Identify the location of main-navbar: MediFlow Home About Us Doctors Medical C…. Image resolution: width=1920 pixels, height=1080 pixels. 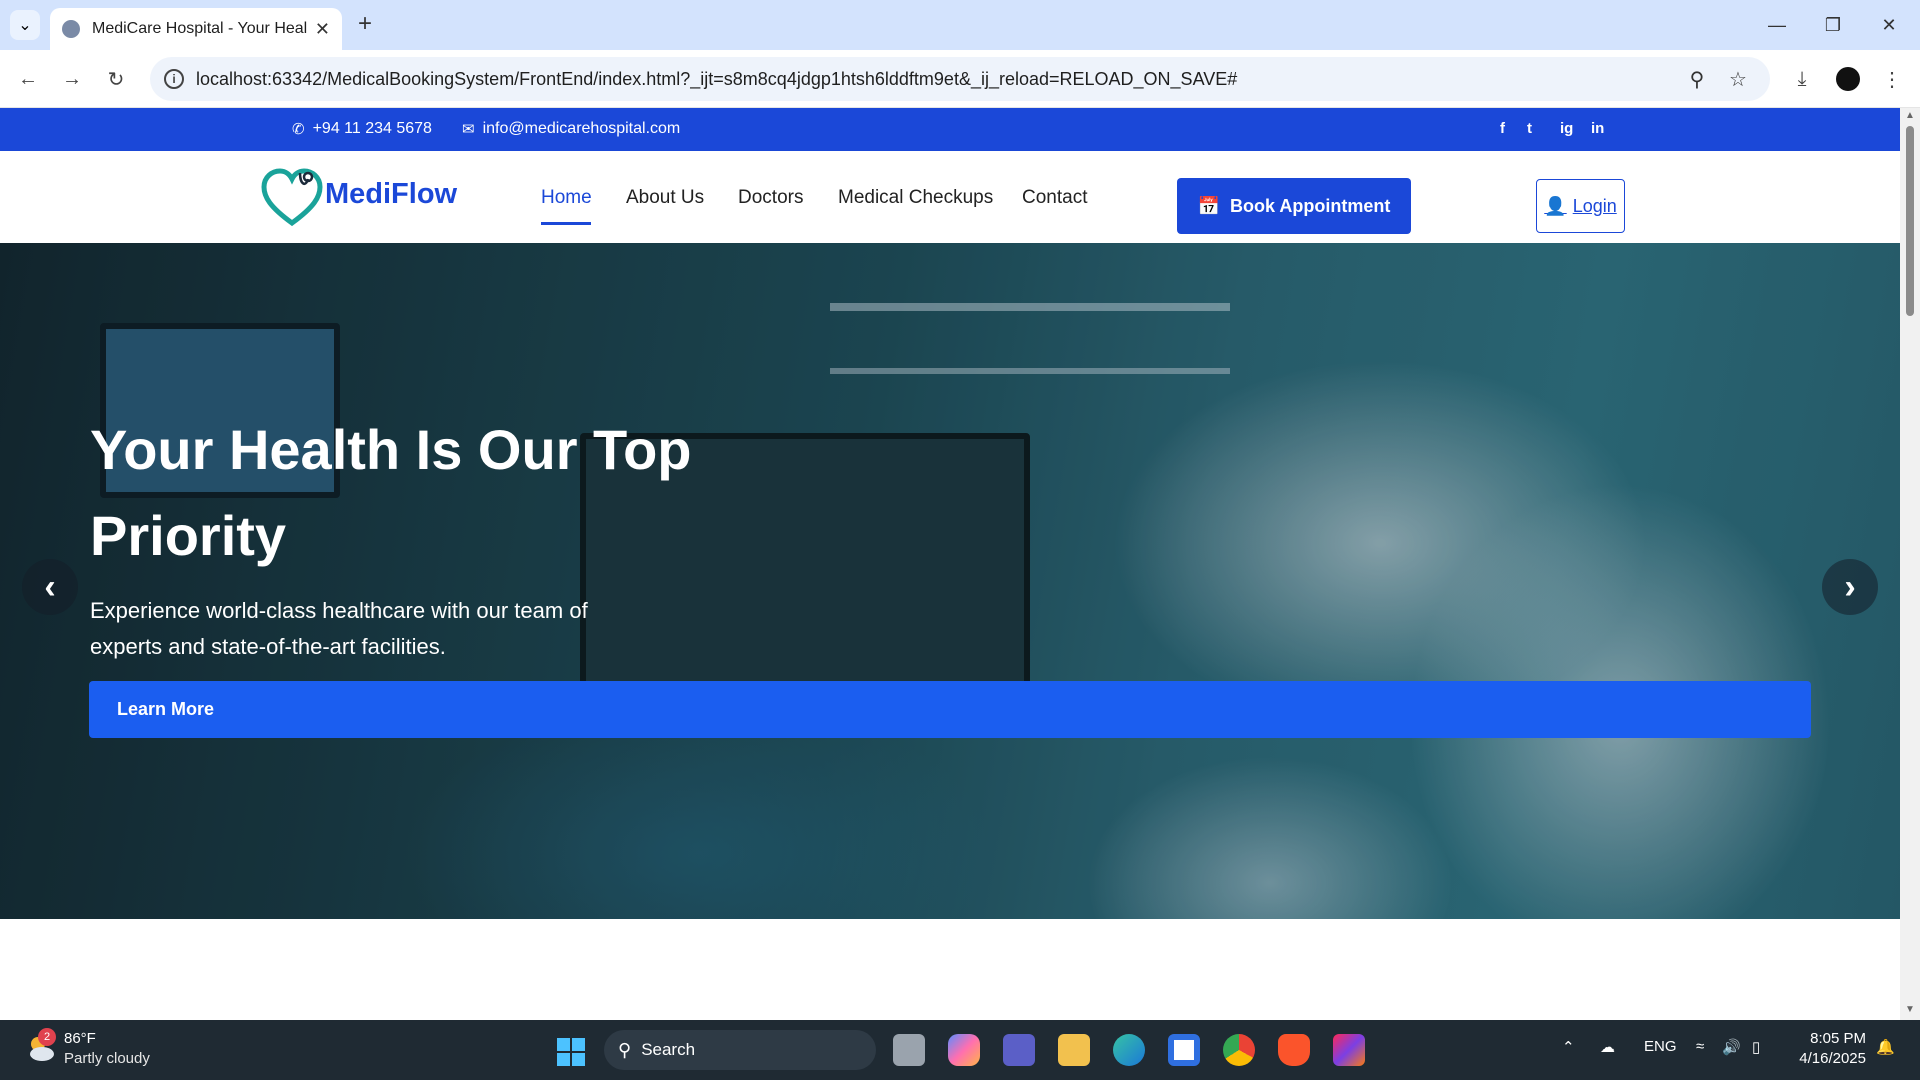
(950, 197).